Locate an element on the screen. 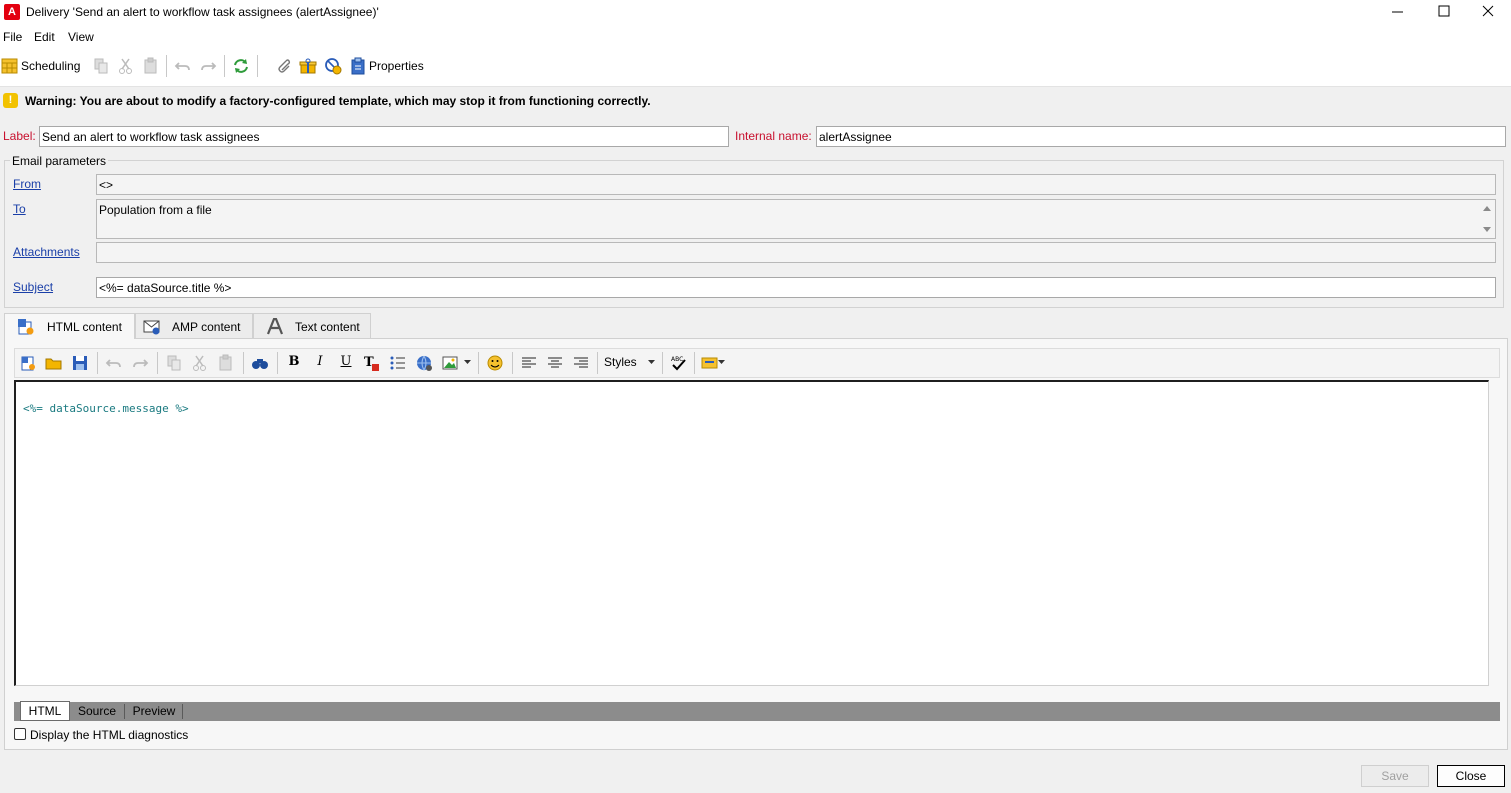 The image size is (1511, 793). minimize-icon is located at coordinates (1397, 12).